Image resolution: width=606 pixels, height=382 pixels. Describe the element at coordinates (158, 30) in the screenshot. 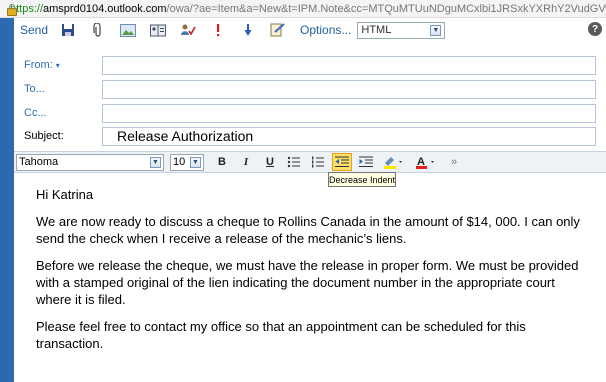

I see `address-book-icon` at that location.